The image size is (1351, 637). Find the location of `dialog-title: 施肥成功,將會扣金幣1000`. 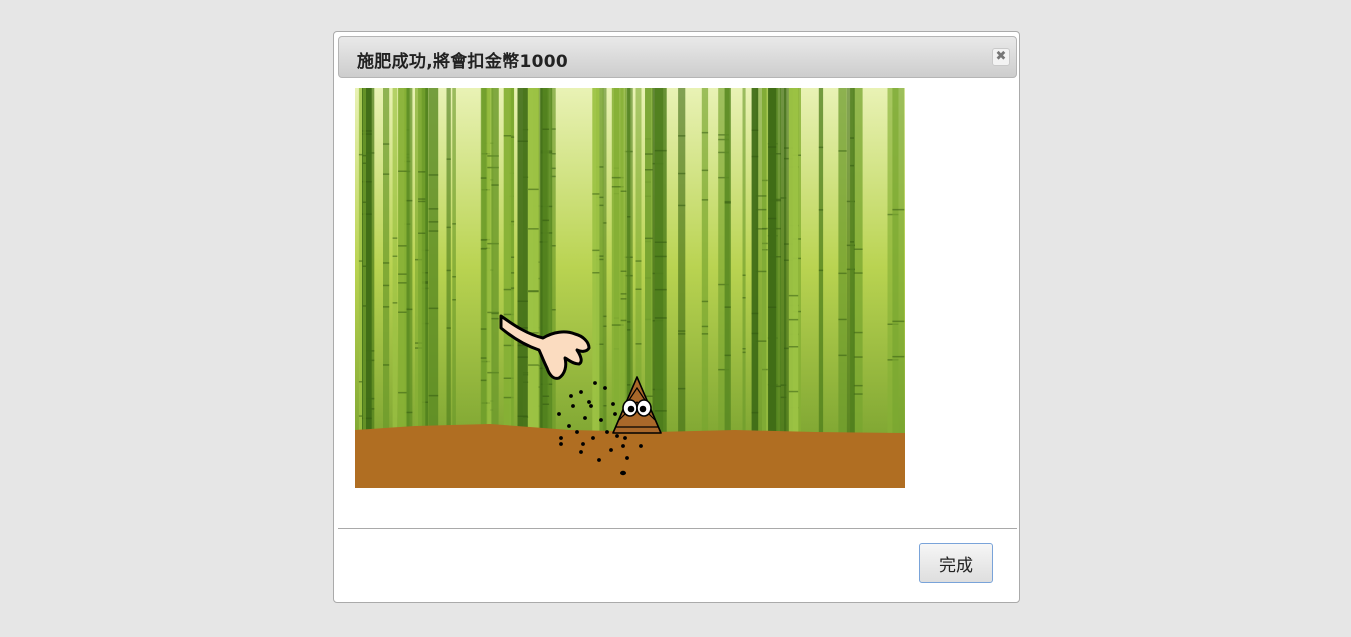

dialog-title: 施肥成功,將會扣金幣1000 is located at coordinates (462, 62).